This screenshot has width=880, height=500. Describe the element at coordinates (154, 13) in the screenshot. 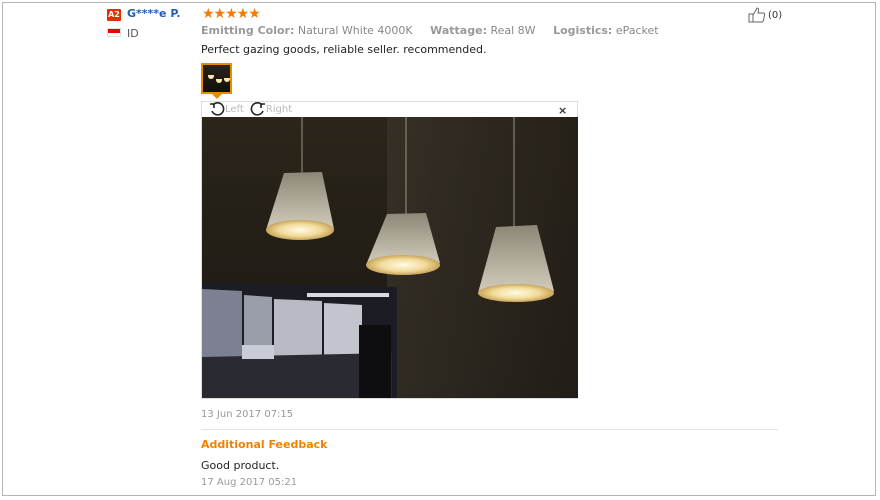

I see `reviewer-name: G****e P.` at that location.